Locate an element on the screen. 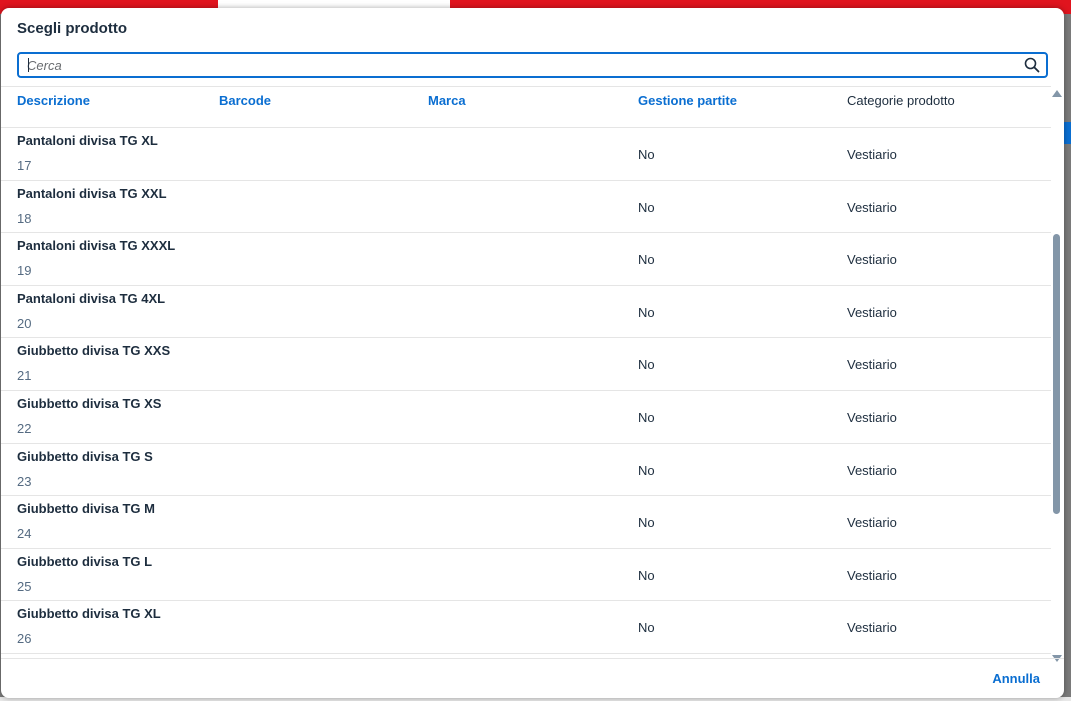  text-caret is located at coordinates (28, 65).